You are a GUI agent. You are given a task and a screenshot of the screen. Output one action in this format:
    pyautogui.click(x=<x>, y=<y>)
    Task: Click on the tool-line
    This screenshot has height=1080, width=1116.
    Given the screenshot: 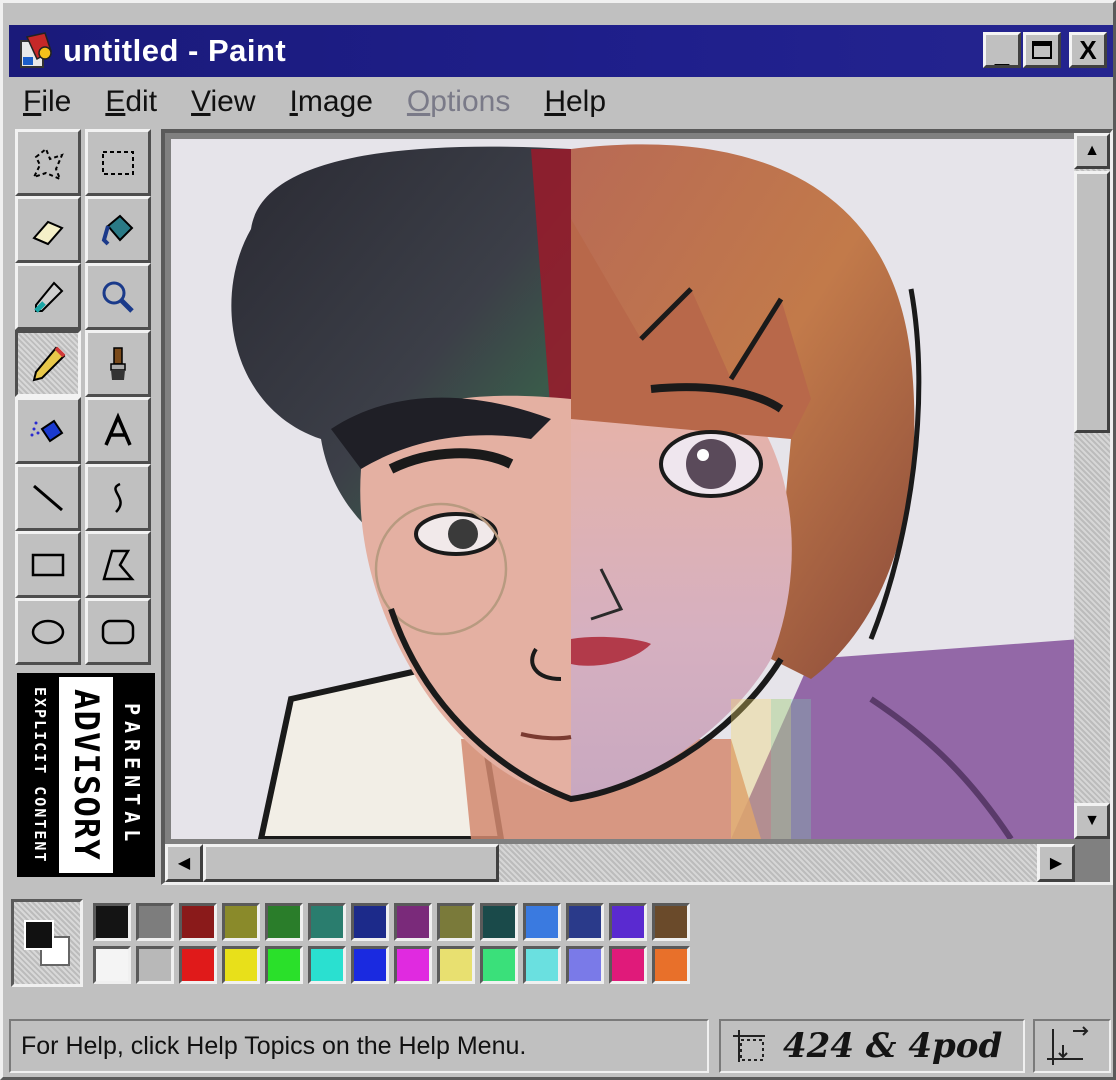 What is the action you would take?
    pyautogui.click(x=48, y=497)
    